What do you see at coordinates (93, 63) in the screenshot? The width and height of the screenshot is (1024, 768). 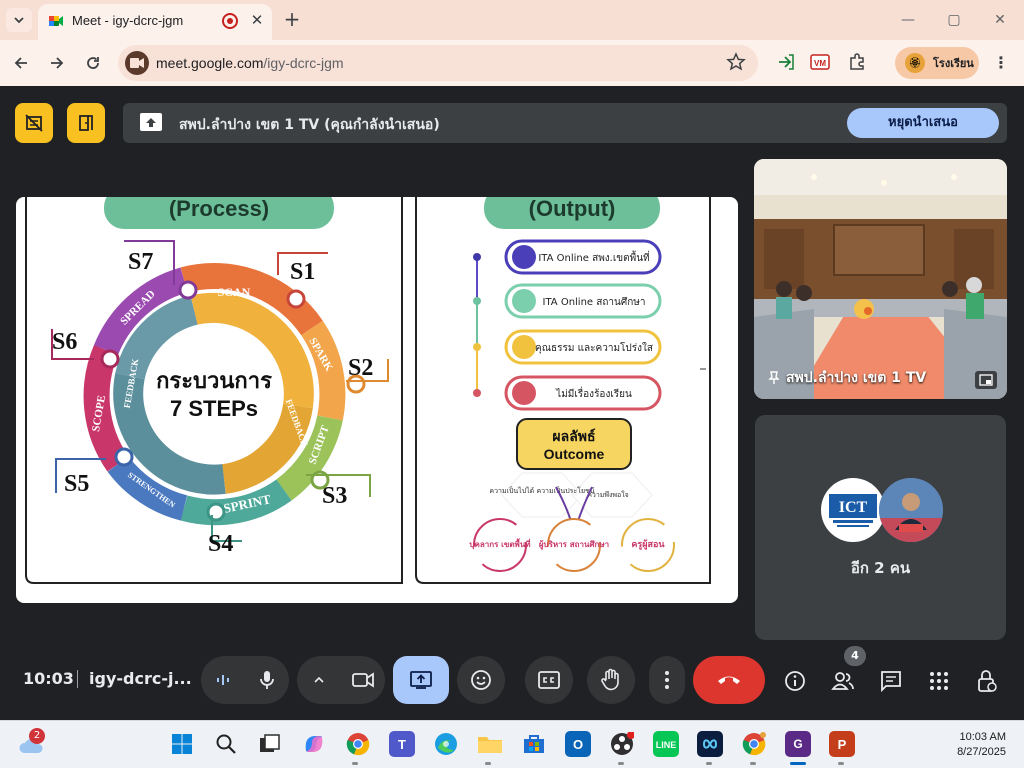 I see `reload-button` at bounding box center [93, 63].